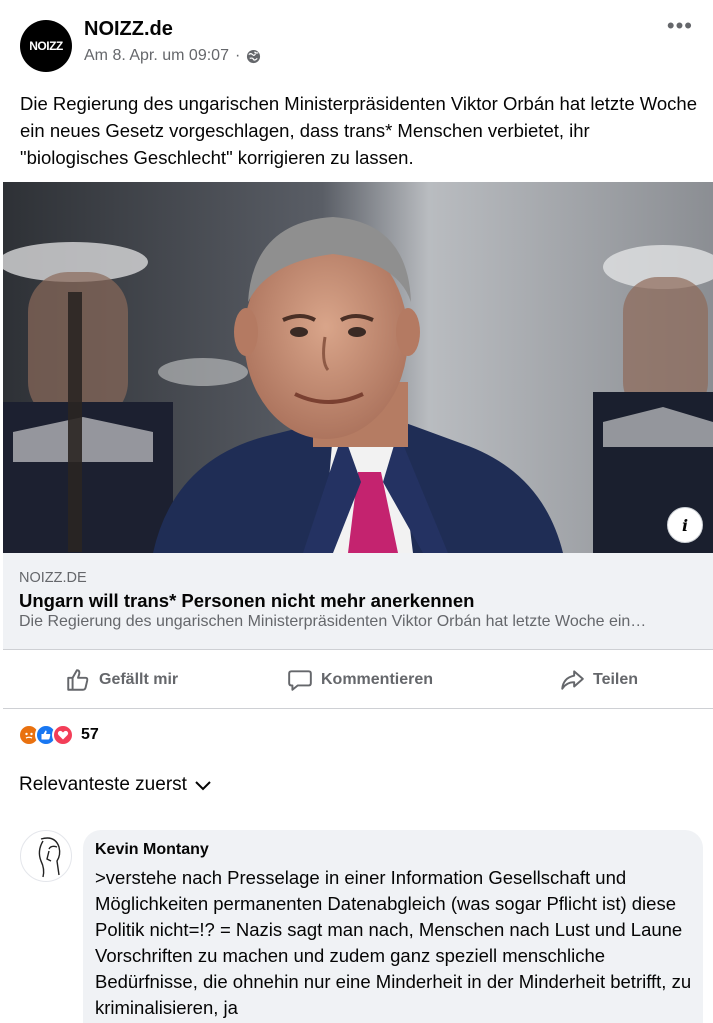 This screenshot has width=713, height=1023. I want to click on share-label: Teilen, so click(616, 679).